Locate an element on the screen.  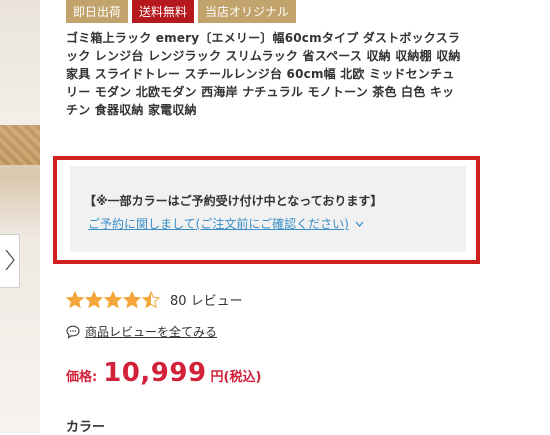
price-value: 10,999 is located at coordinates (155, 373).